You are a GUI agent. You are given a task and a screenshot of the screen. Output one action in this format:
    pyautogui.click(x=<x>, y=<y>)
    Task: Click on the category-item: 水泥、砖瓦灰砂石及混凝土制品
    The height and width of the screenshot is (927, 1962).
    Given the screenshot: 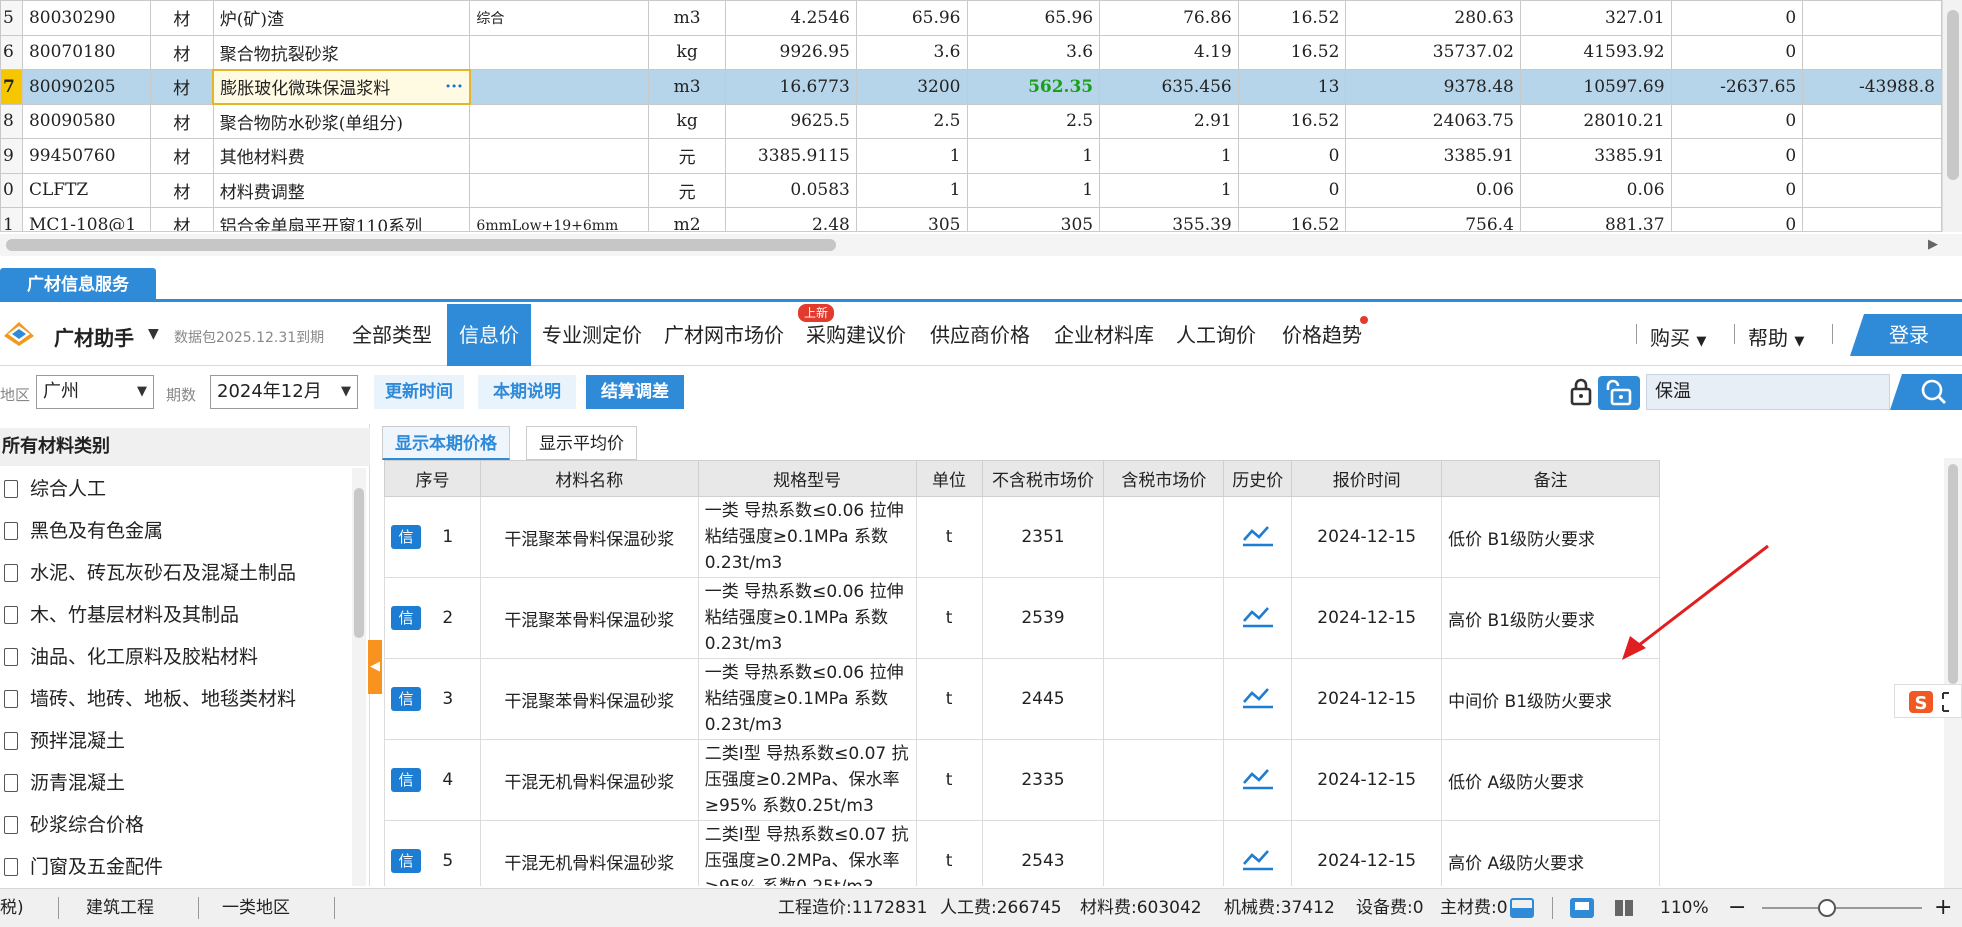 What is the action you would take?
    pyautogui.click(x=148, y=573)
    